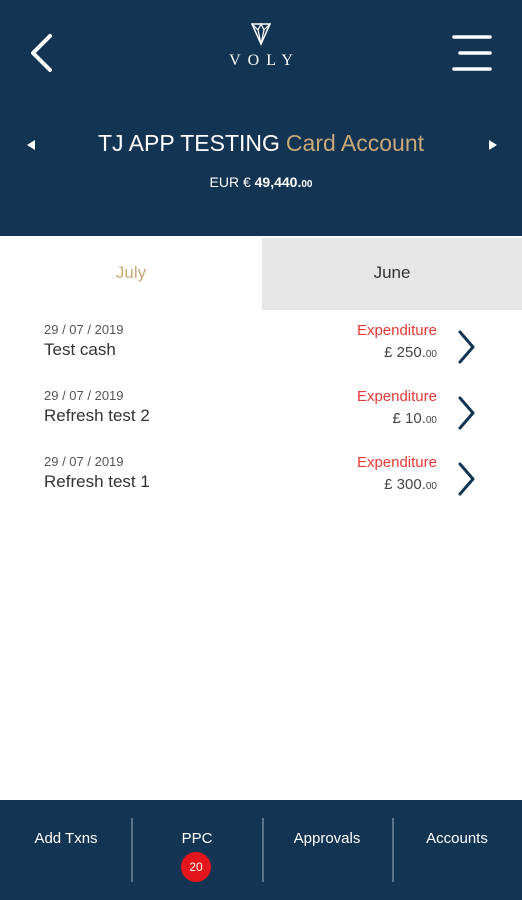 The image size is (522, 900). I want to click on account-title: TJ APP TESTING Card Account, so click(261, 143).